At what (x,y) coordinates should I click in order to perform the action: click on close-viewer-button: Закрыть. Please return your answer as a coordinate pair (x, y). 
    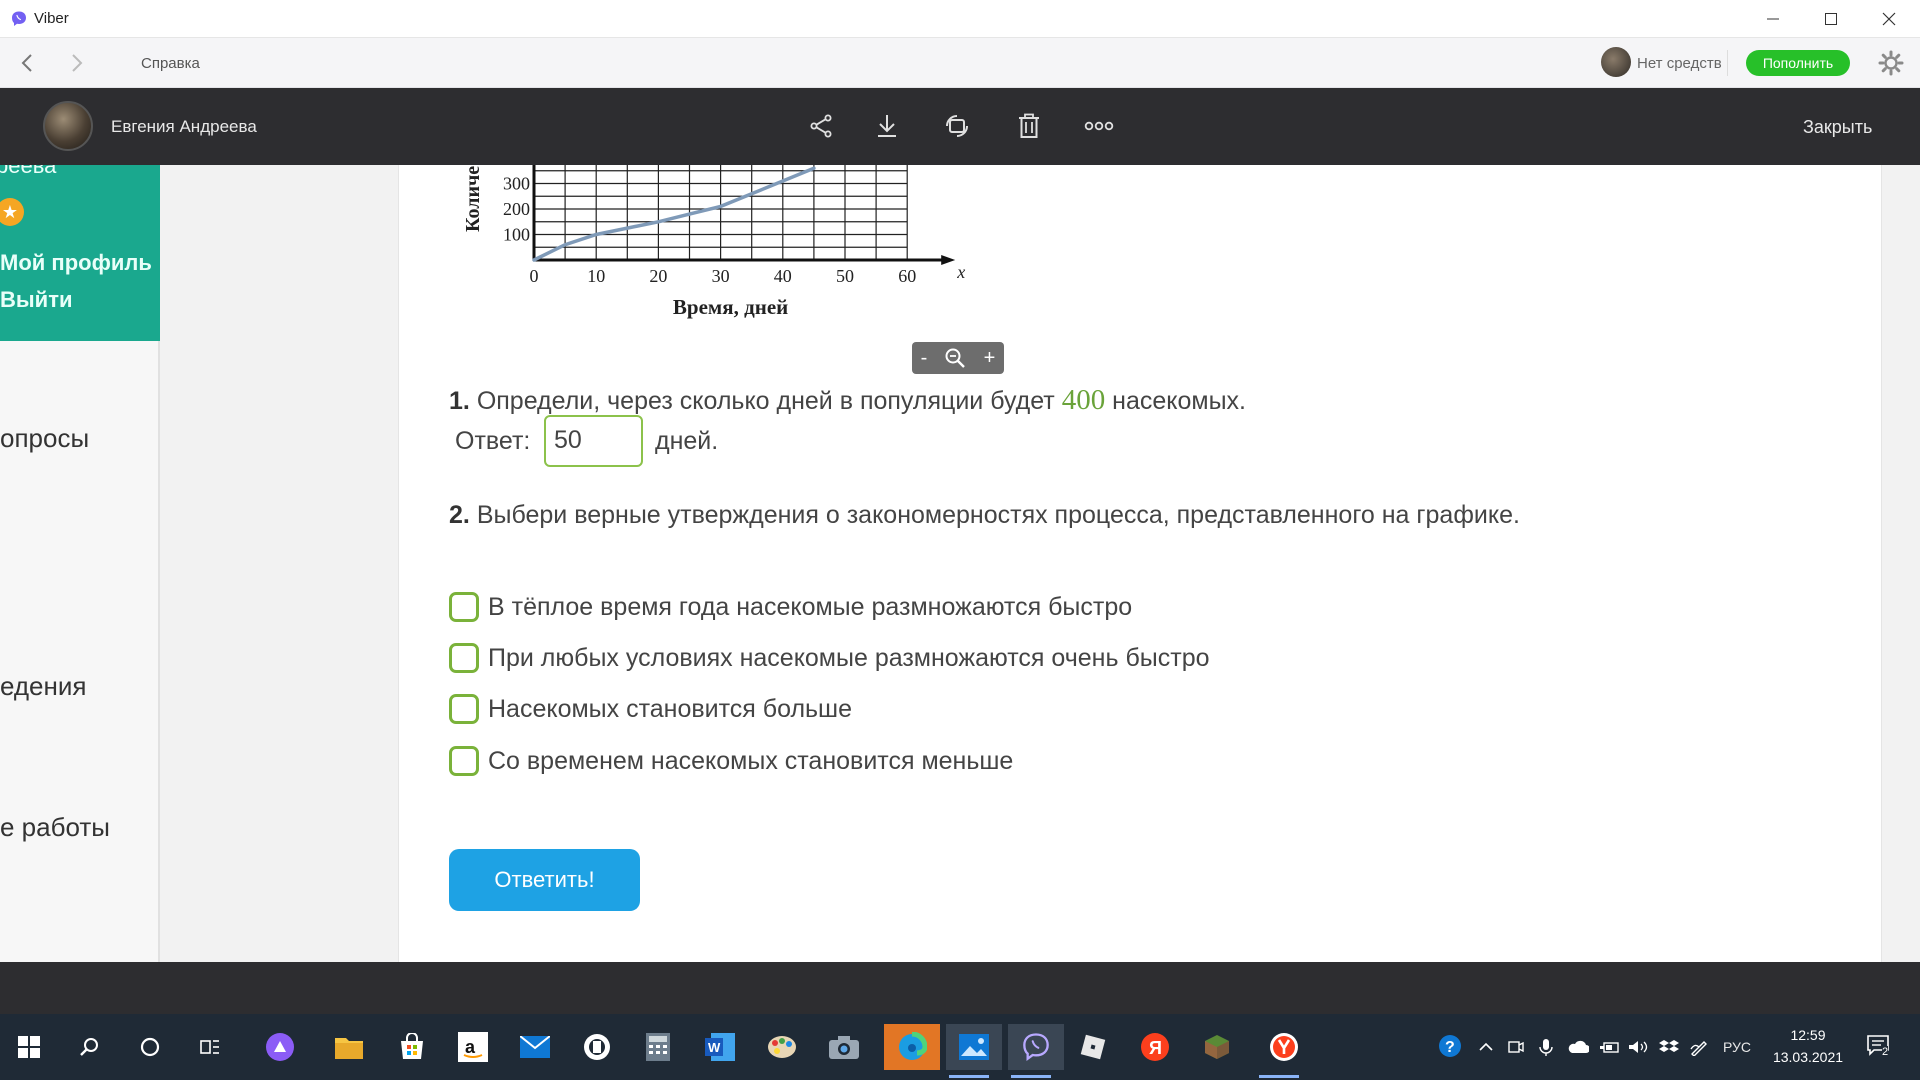
    Looking at the image, I should click on (1837, 127).